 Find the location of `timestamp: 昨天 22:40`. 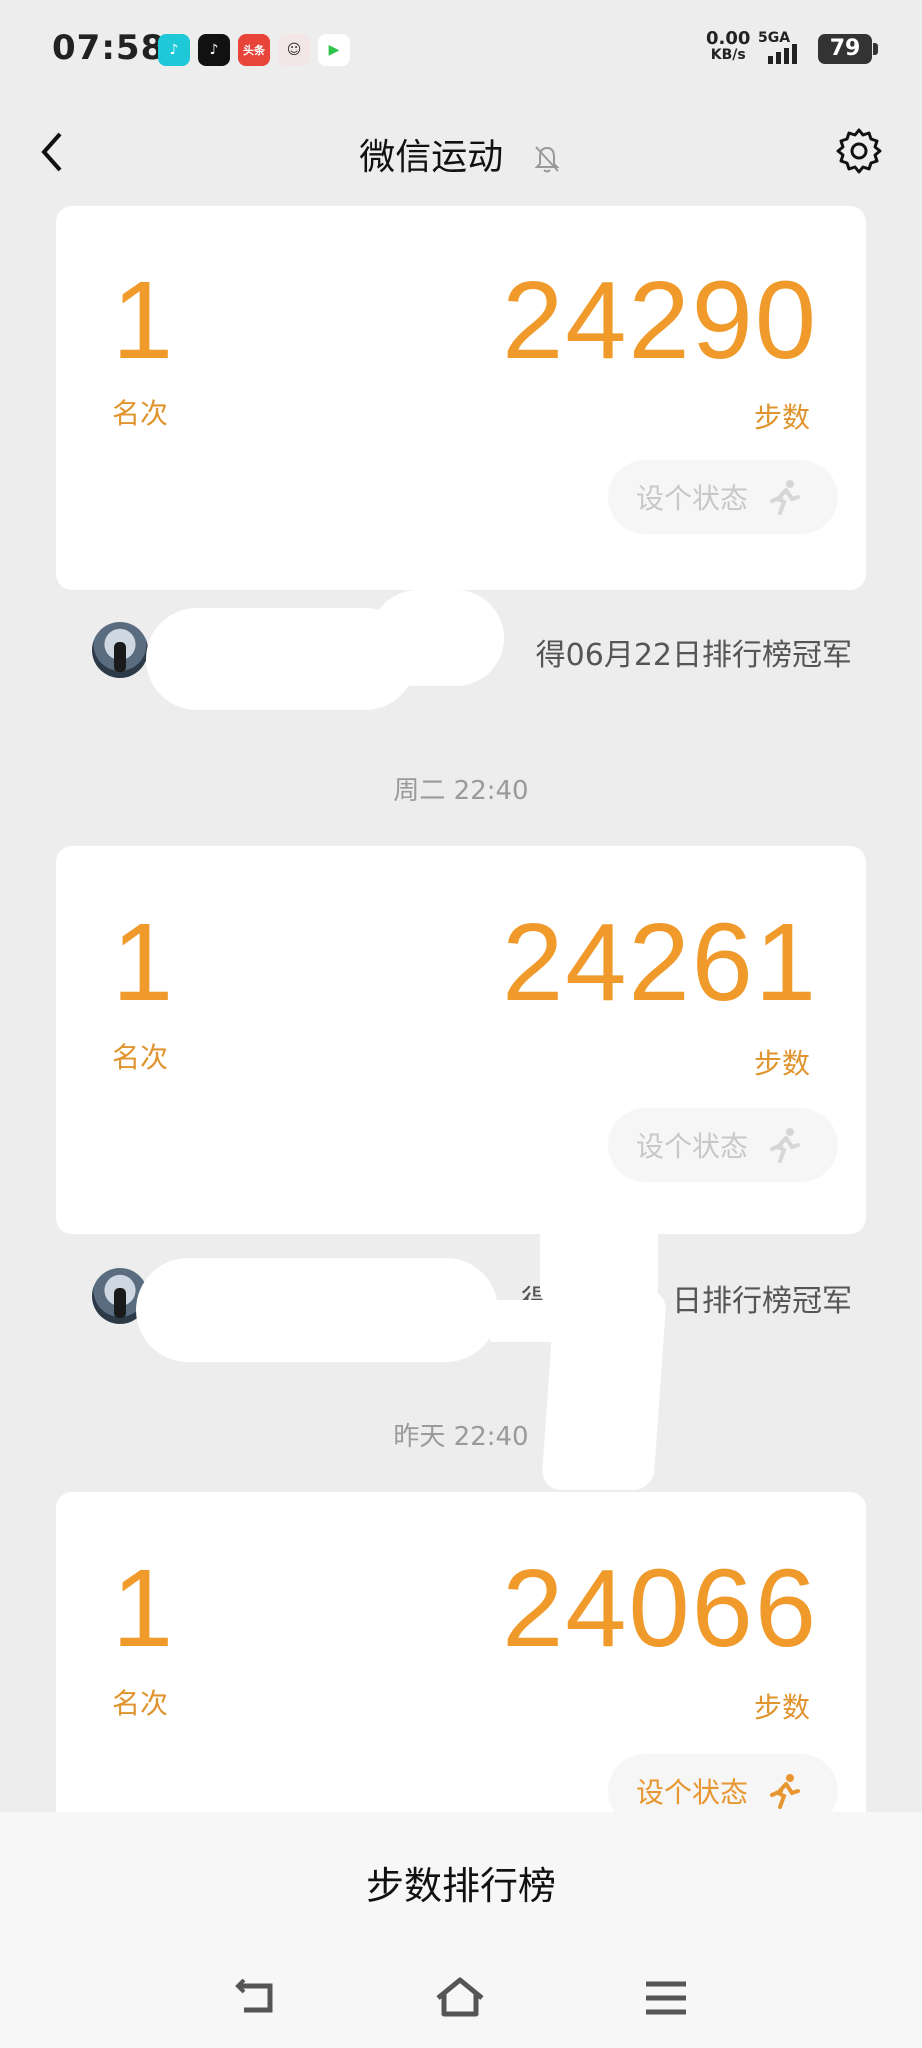

timestamp: 昨天 22:40 is located at coordinates (461, 1437).